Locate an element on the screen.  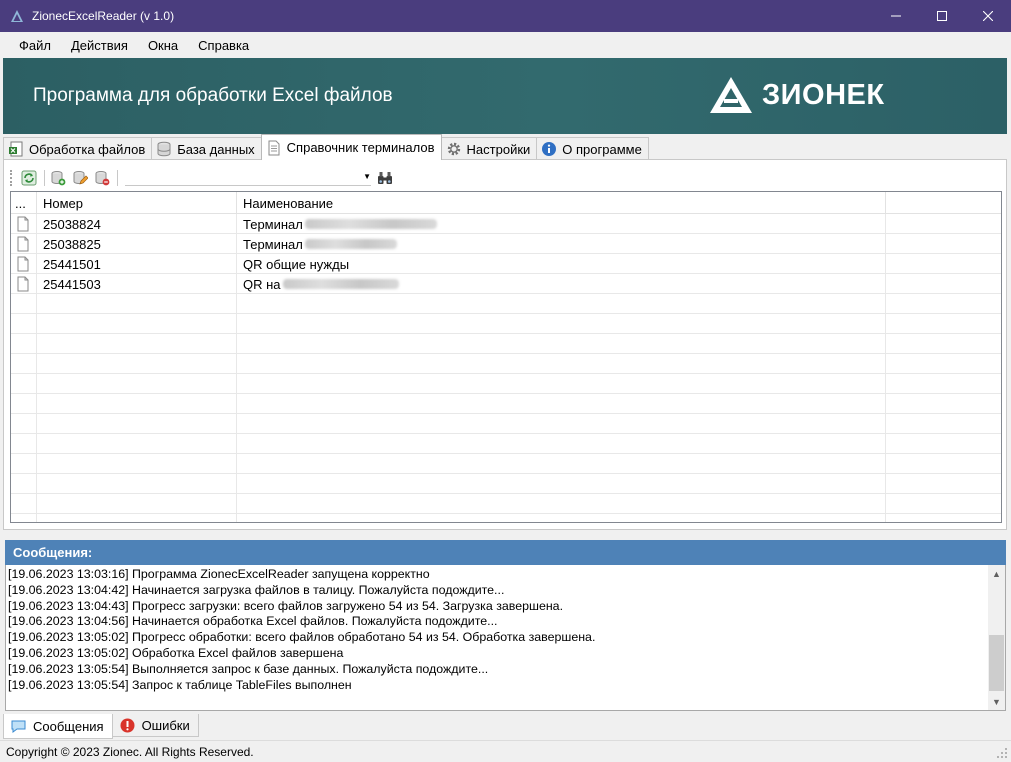
bottom-tabs: Сообщения Ошибки is located at coordinates (101, 726).